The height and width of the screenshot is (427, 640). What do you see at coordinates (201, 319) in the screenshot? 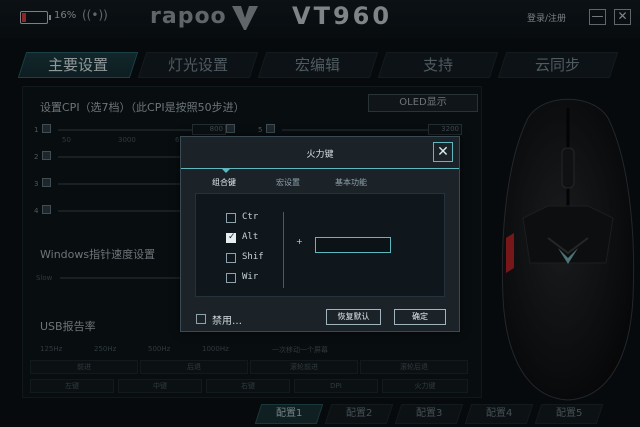
I see `disable-checkbox` at bounding box center [201, 319].